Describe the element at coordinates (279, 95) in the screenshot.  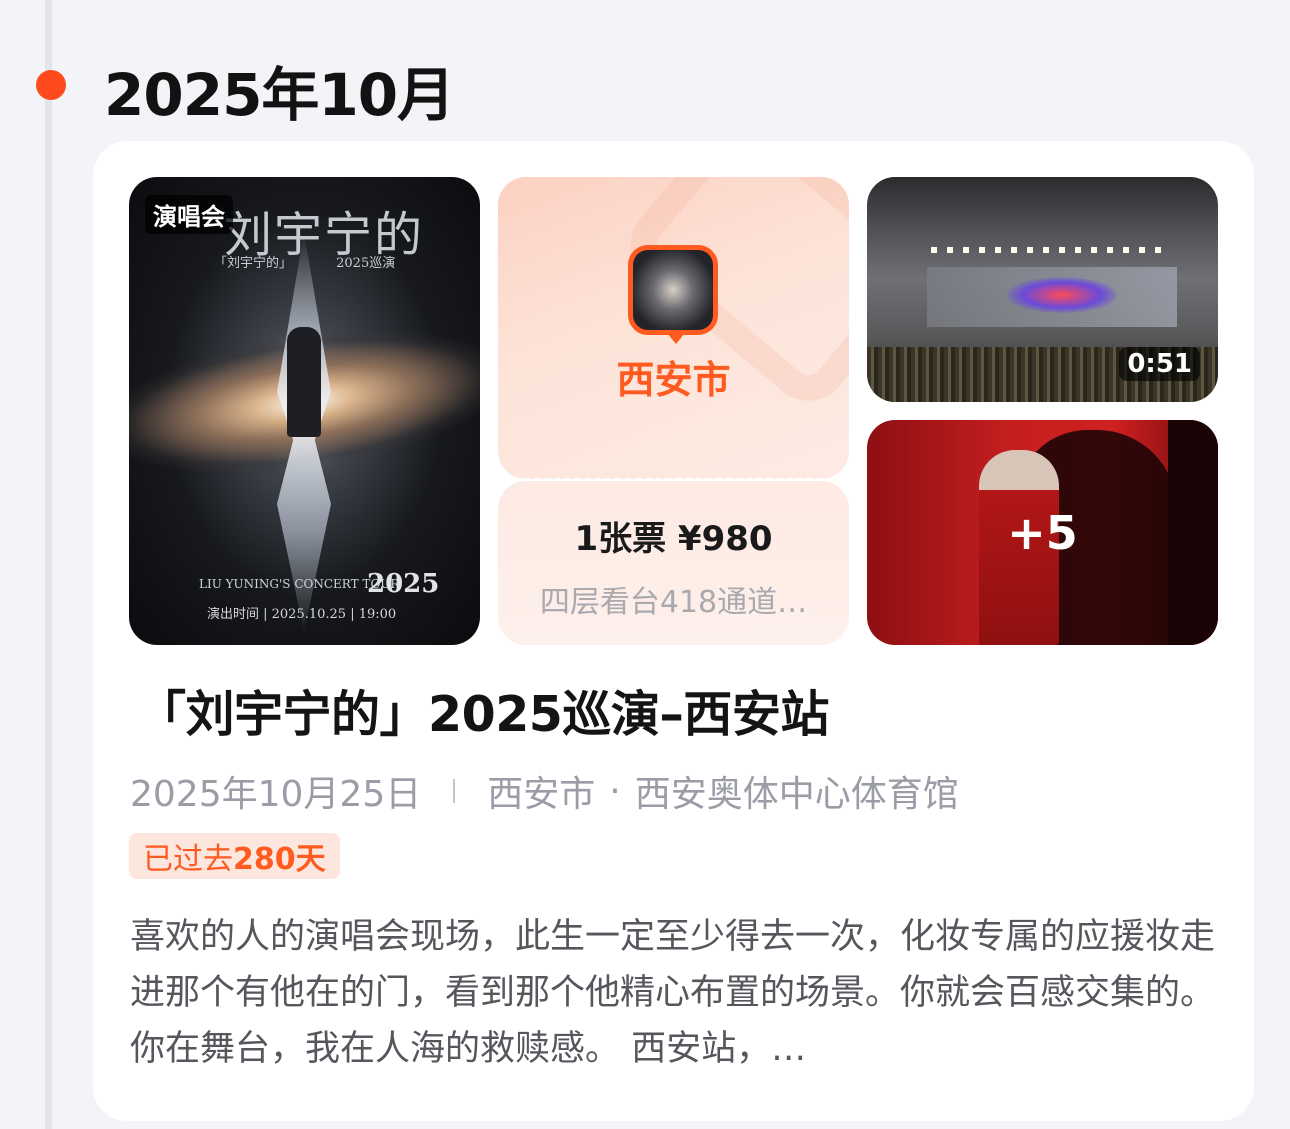
I see `month-title: 2025年10月` at that location.